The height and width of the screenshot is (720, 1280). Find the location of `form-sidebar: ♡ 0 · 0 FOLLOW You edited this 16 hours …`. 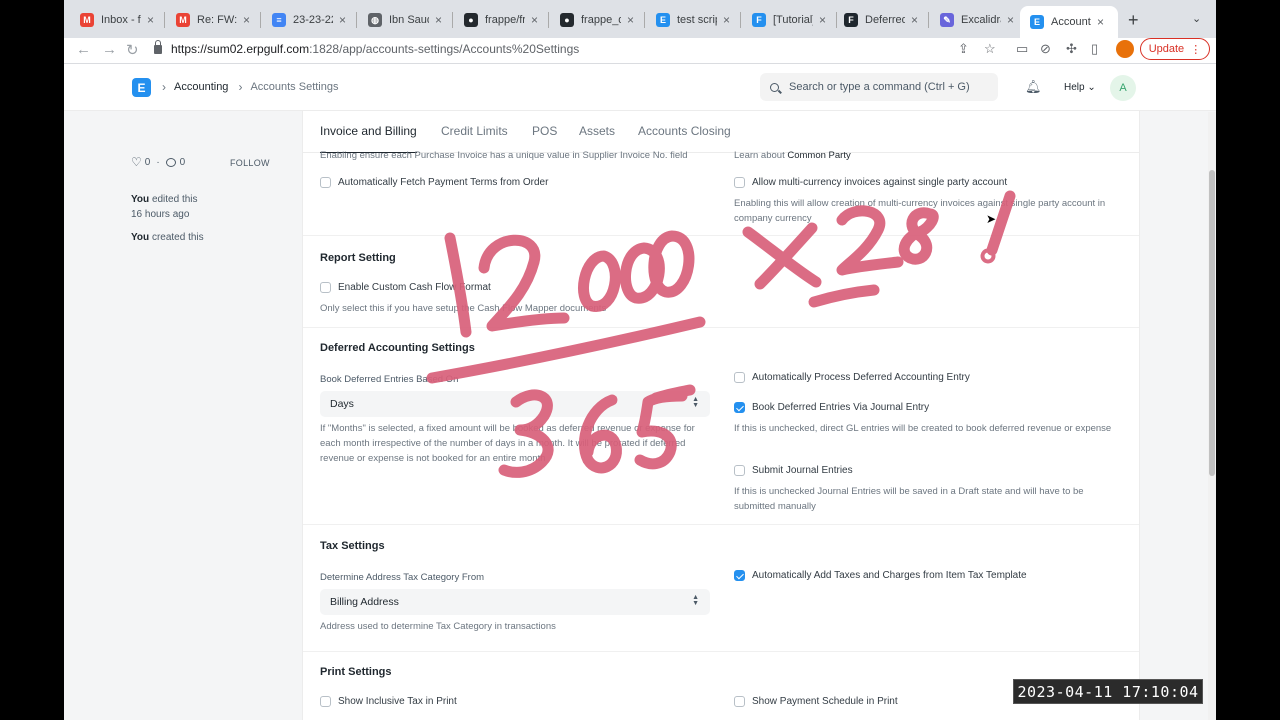

form-sidebar: ♡ 0 · 0 FOLLOW You edited this 16 hours … is located at coordinates (201, 196).